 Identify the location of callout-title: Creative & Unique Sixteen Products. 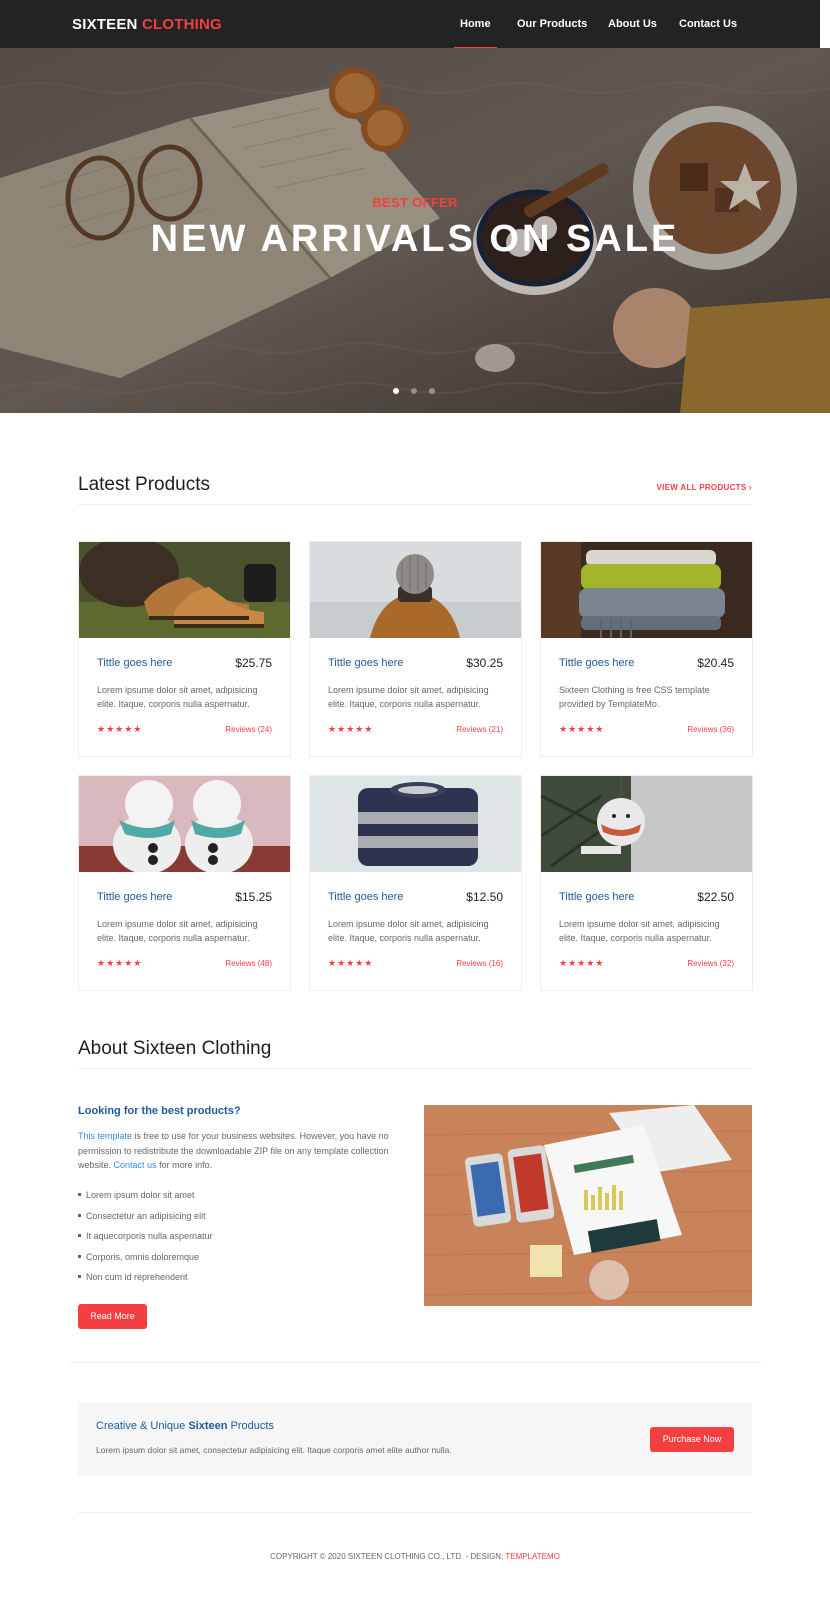
(185, 1426).